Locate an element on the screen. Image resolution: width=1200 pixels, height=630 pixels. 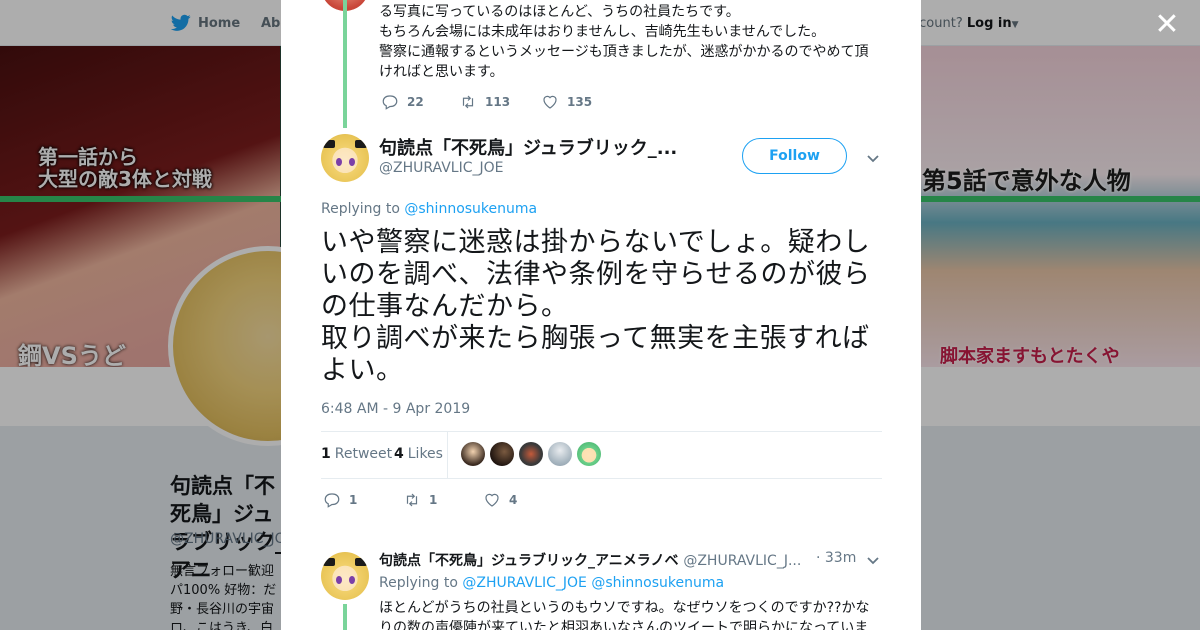
replying-to: Replying to @shinnosukenuma is located at coordinates (429, 209).